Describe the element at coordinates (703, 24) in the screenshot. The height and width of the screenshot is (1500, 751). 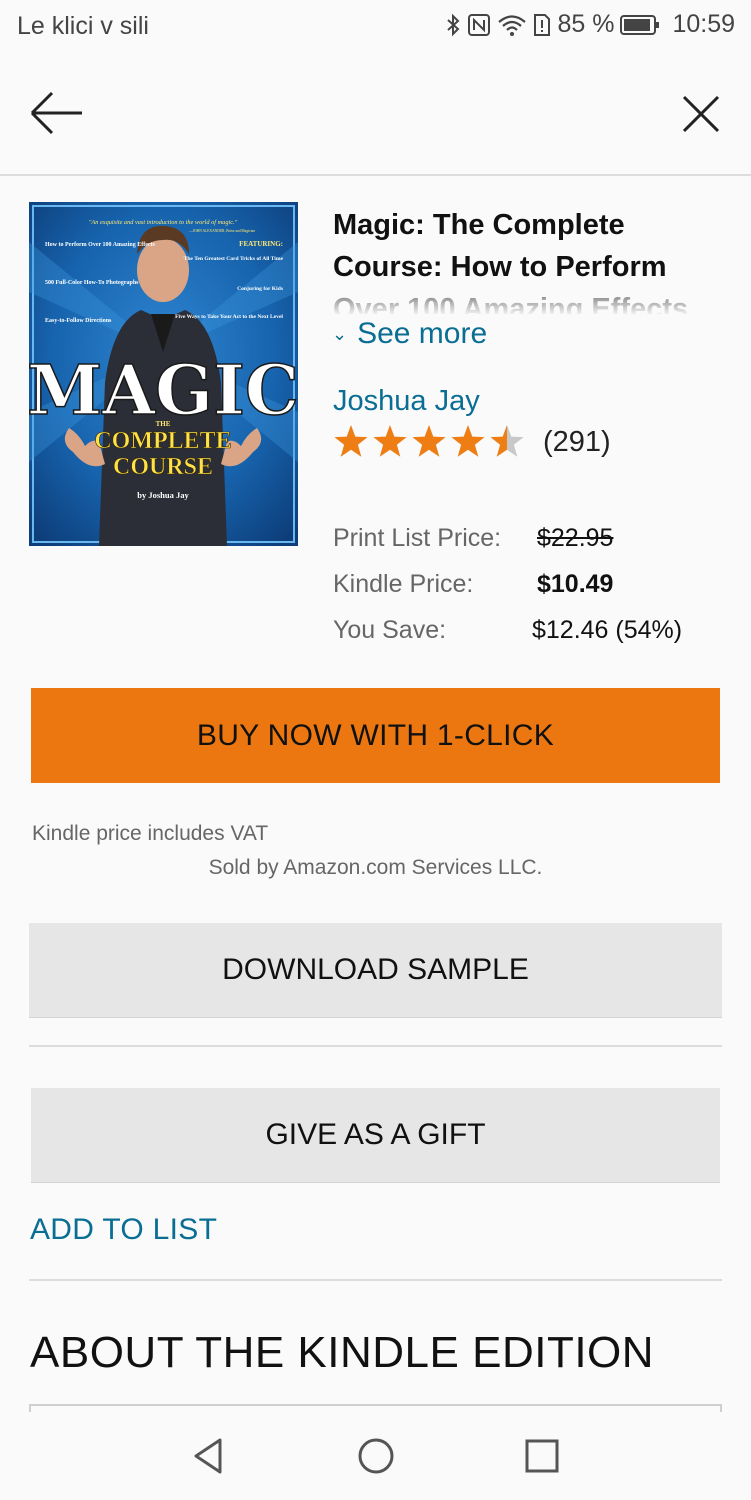
I see `clock: 10:59` at that location.